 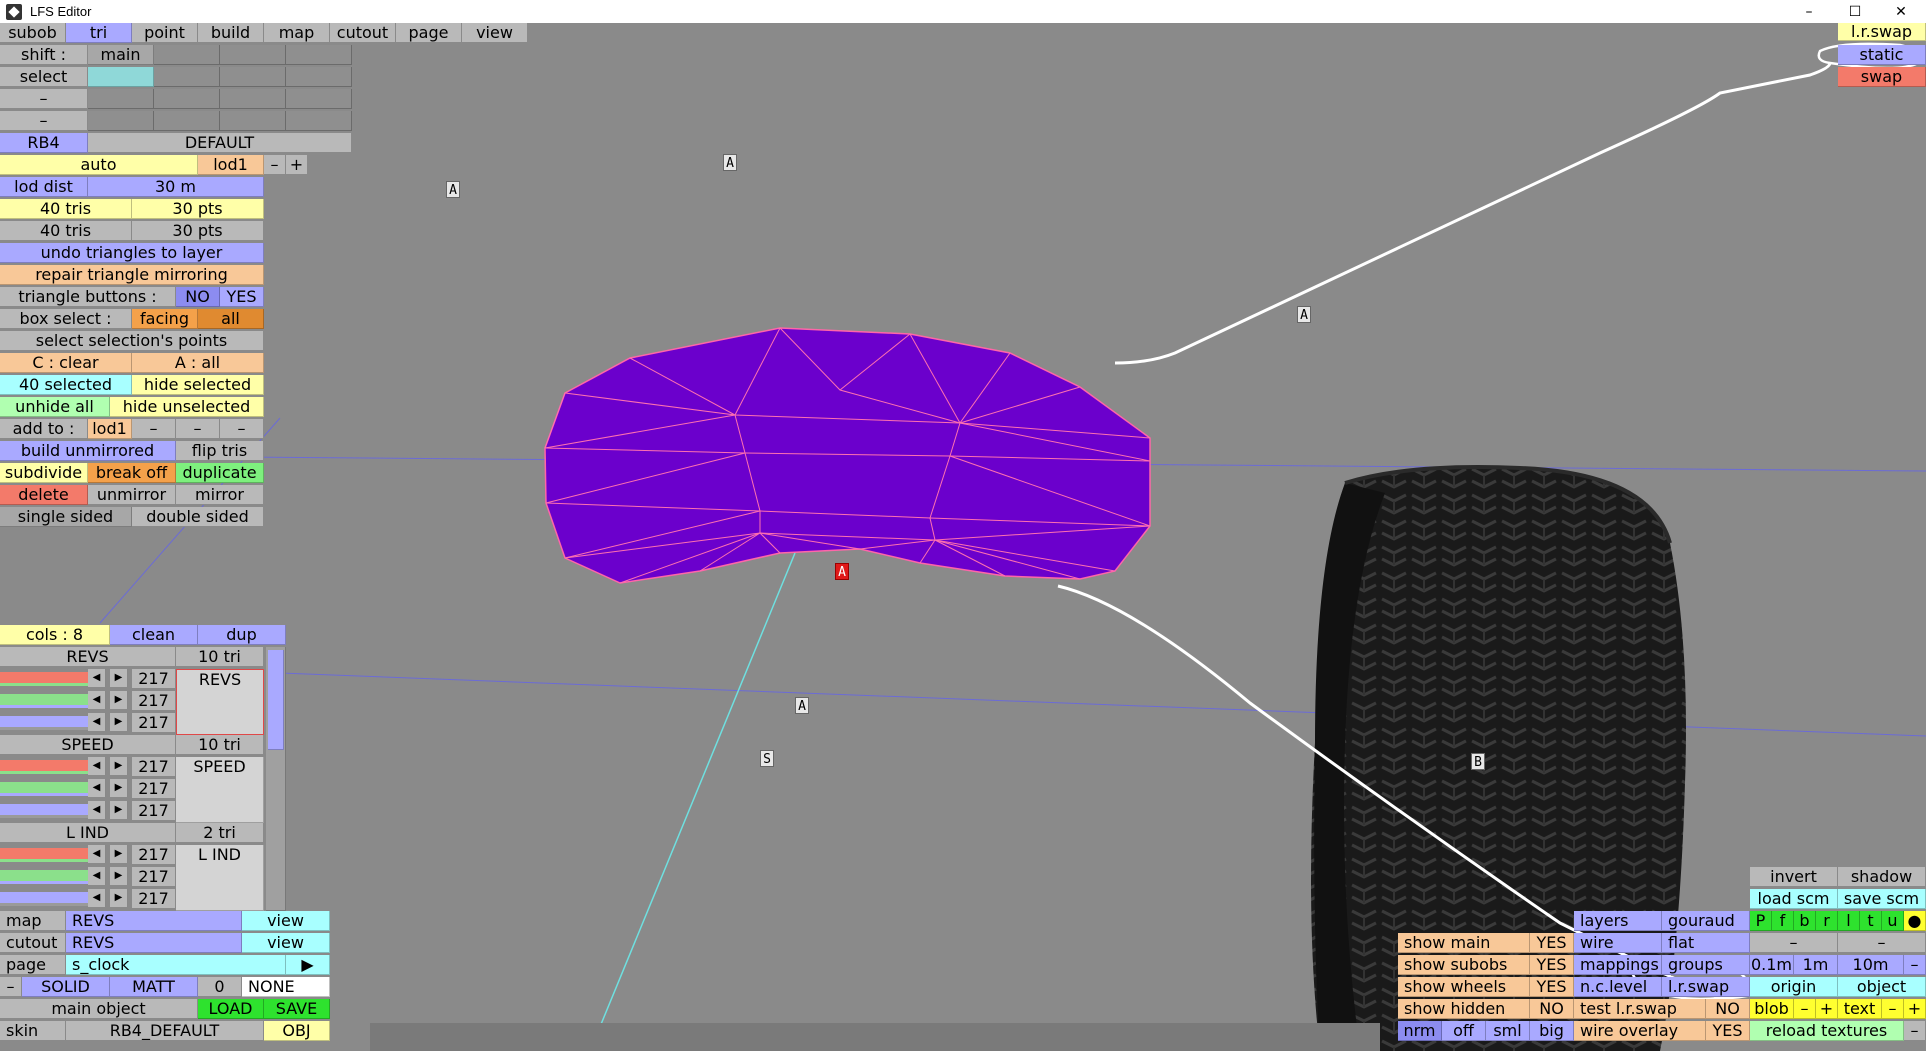 I want to click on single-sided-button: single sided, so click(x=66, y=517).